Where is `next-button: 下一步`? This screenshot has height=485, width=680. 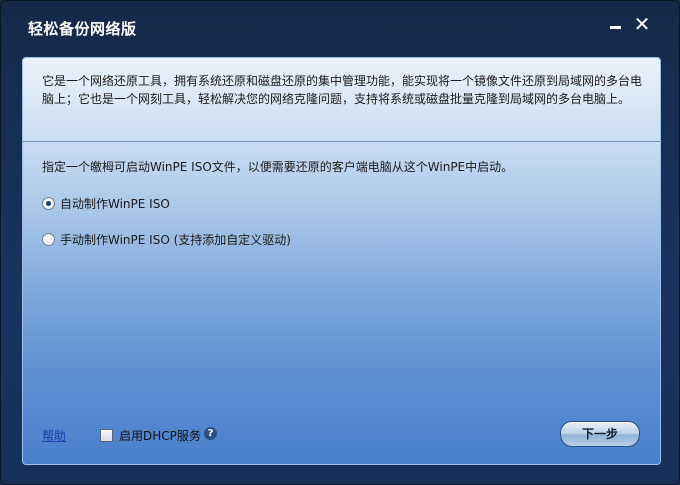
next-button: 下一步 is located at coordinates (600, 434).